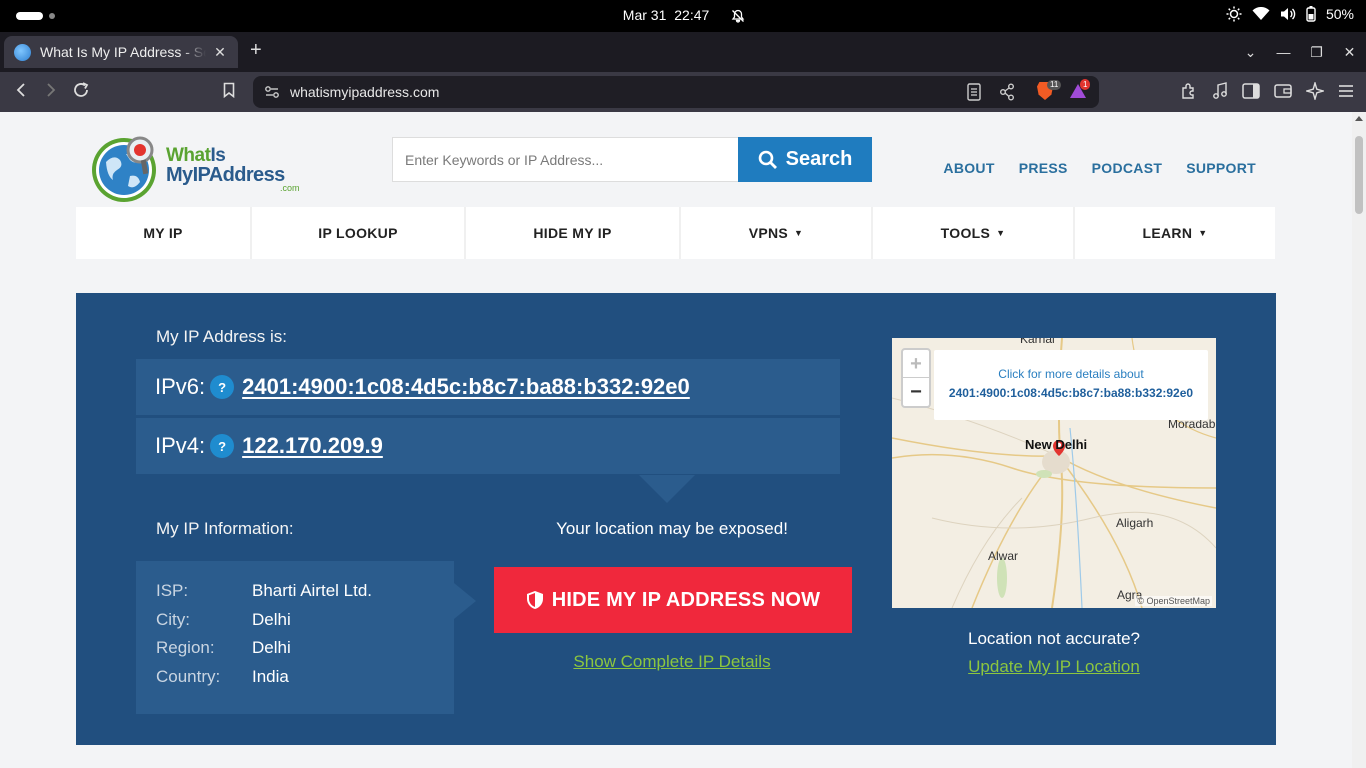 The image size is (1366, 768). What do you see at coordinates (173, 619) in the screenshot?
I see `info-key: City:` at bounding box center [173, 619].